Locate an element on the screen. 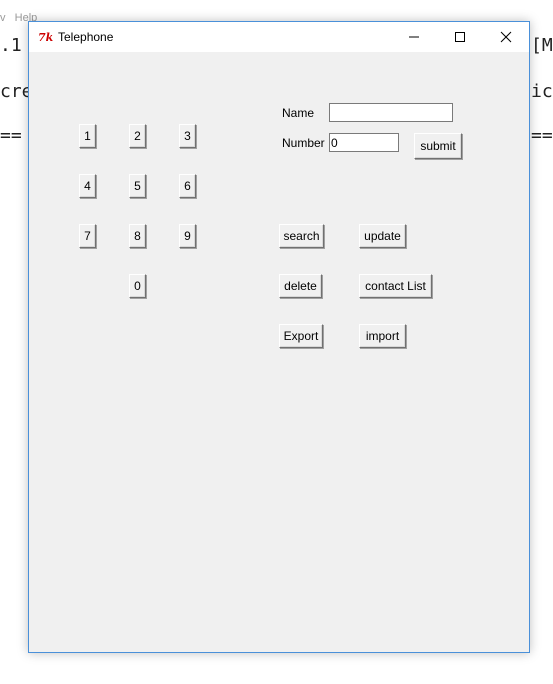  import-button: import is located at coordinates (382, 336).